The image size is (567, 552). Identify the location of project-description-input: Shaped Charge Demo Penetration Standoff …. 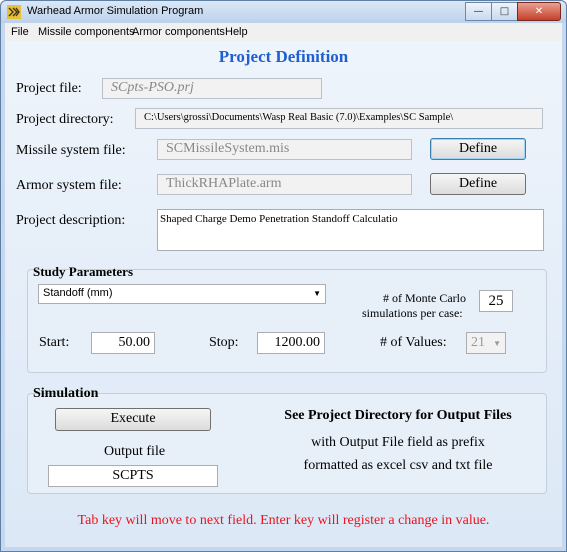
(350, 230).